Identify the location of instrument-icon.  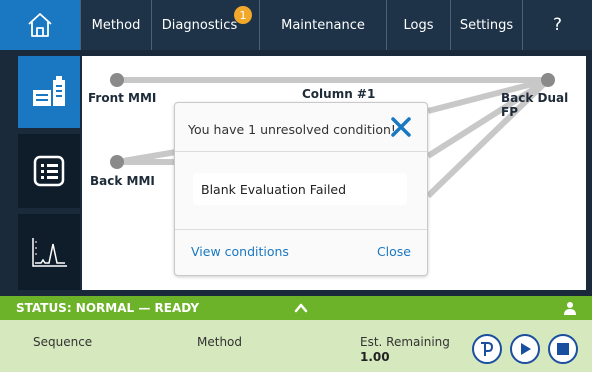
(49, 91).